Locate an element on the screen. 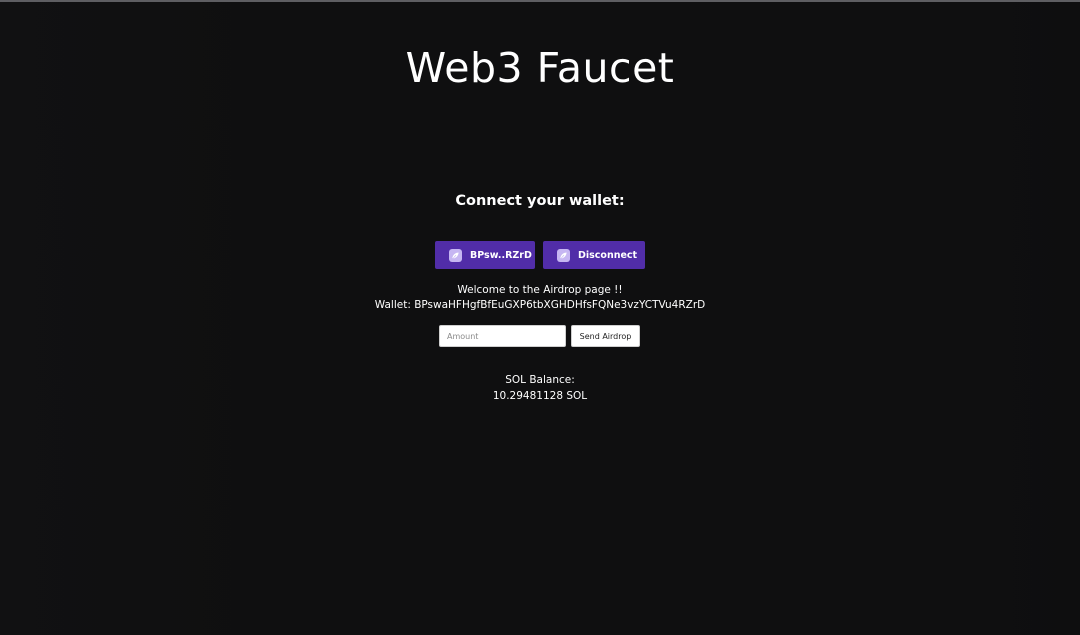 This screenshot has height=635, width=1080. send-airdrop-button: Send Airdrop is located at coordinates (605, 336).